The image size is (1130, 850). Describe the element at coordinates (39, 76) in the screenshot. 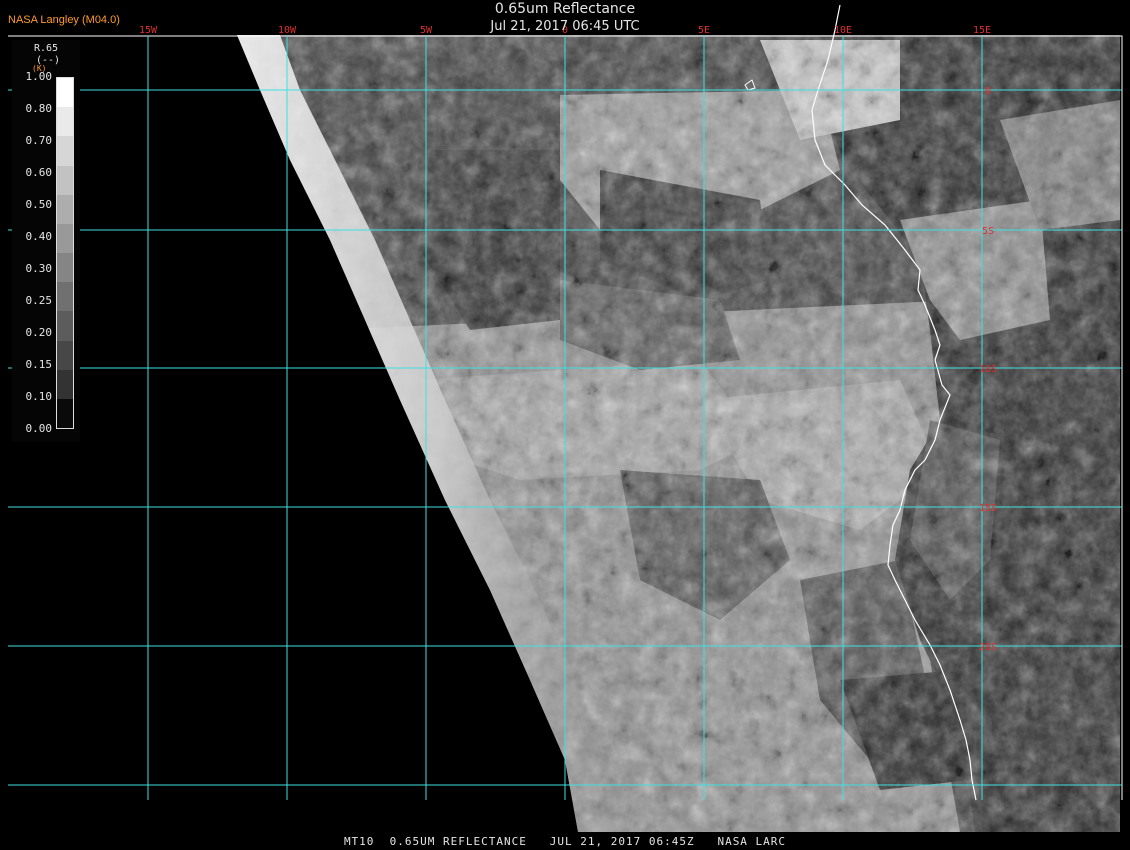

I see `legend-tick-label: 1.00` at that location.